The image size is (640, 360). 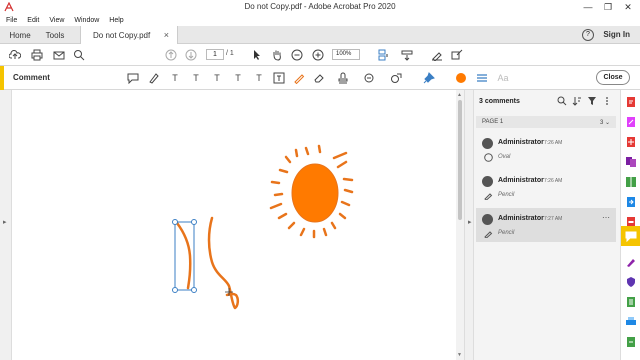 What do you see at coordinates (184, 256) in the screenshot?
I see `annotation-selection-box` at bounding box center [184, 256].